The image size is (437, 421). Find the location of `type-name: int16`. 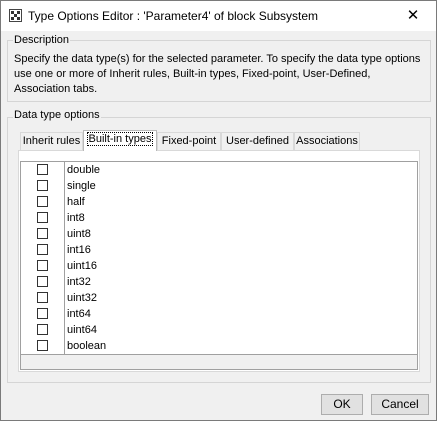

type-name: int16 is located at coordinates (79, 250).